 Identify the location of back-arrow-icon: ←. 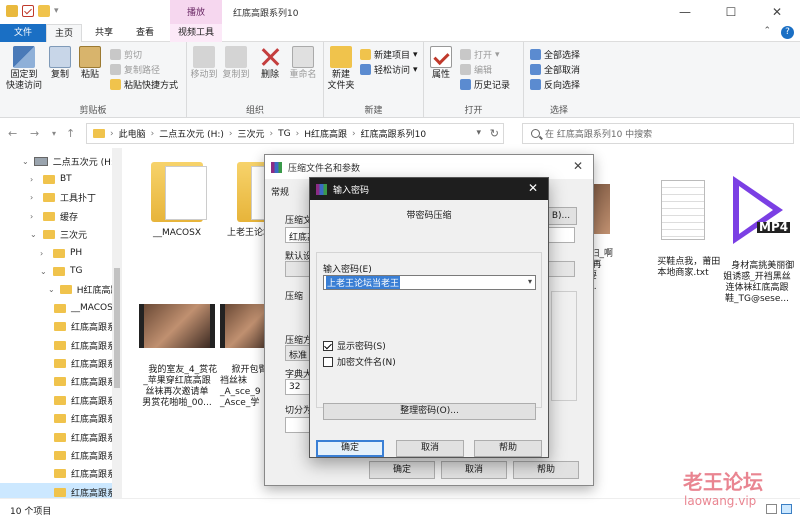
(12, 133).